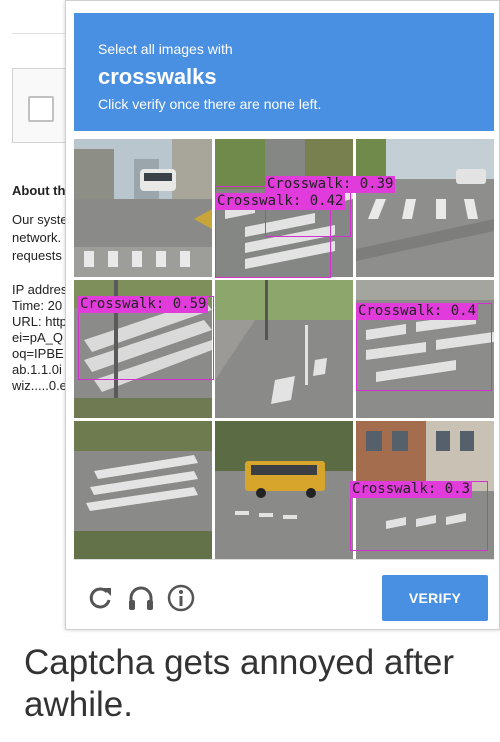 This screenshot has height=742, width=500. Describe the element at coordinates (37, 305) in the screenshot. I see `ip-line: Time: 20` at that location.